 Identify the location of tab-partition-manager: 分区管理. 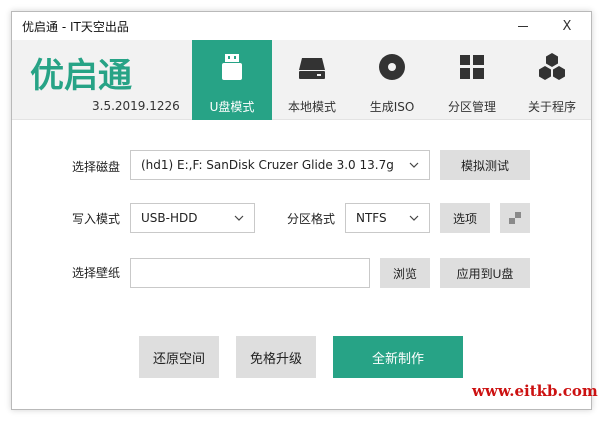
(472, 80).